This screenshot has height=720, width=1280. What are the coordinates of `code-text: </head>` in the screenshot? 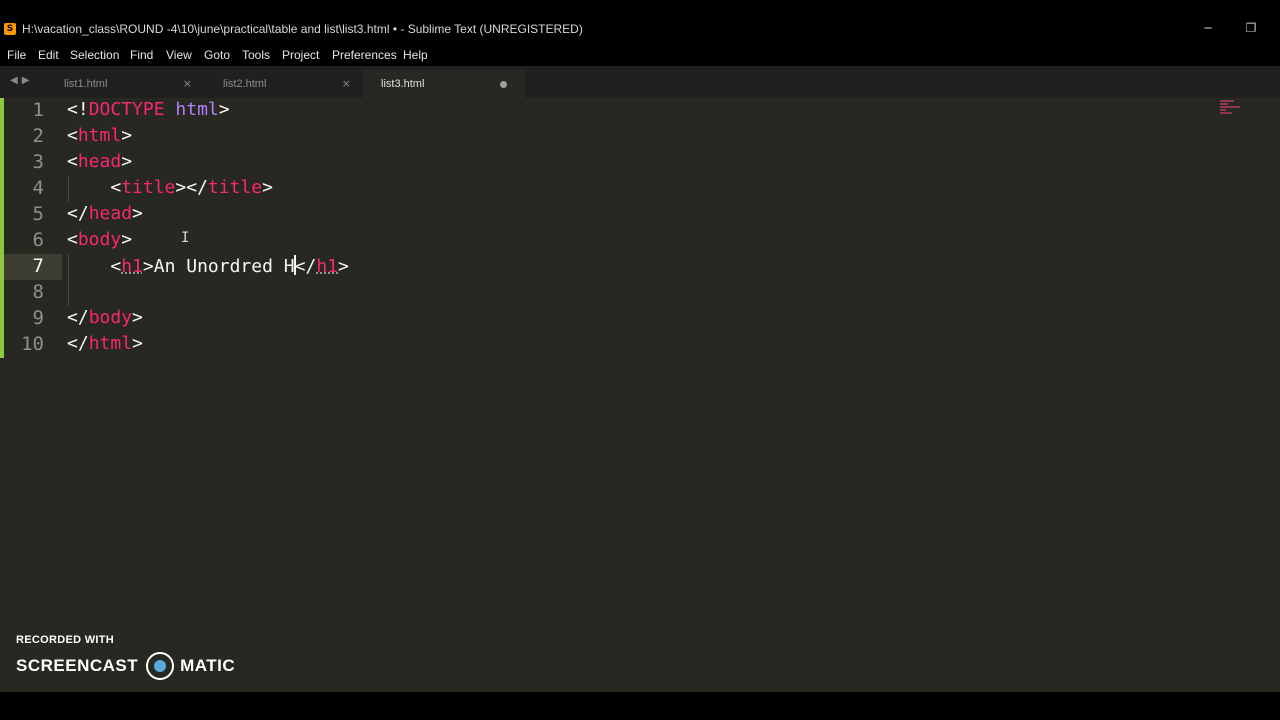 It's located at (105, 213).